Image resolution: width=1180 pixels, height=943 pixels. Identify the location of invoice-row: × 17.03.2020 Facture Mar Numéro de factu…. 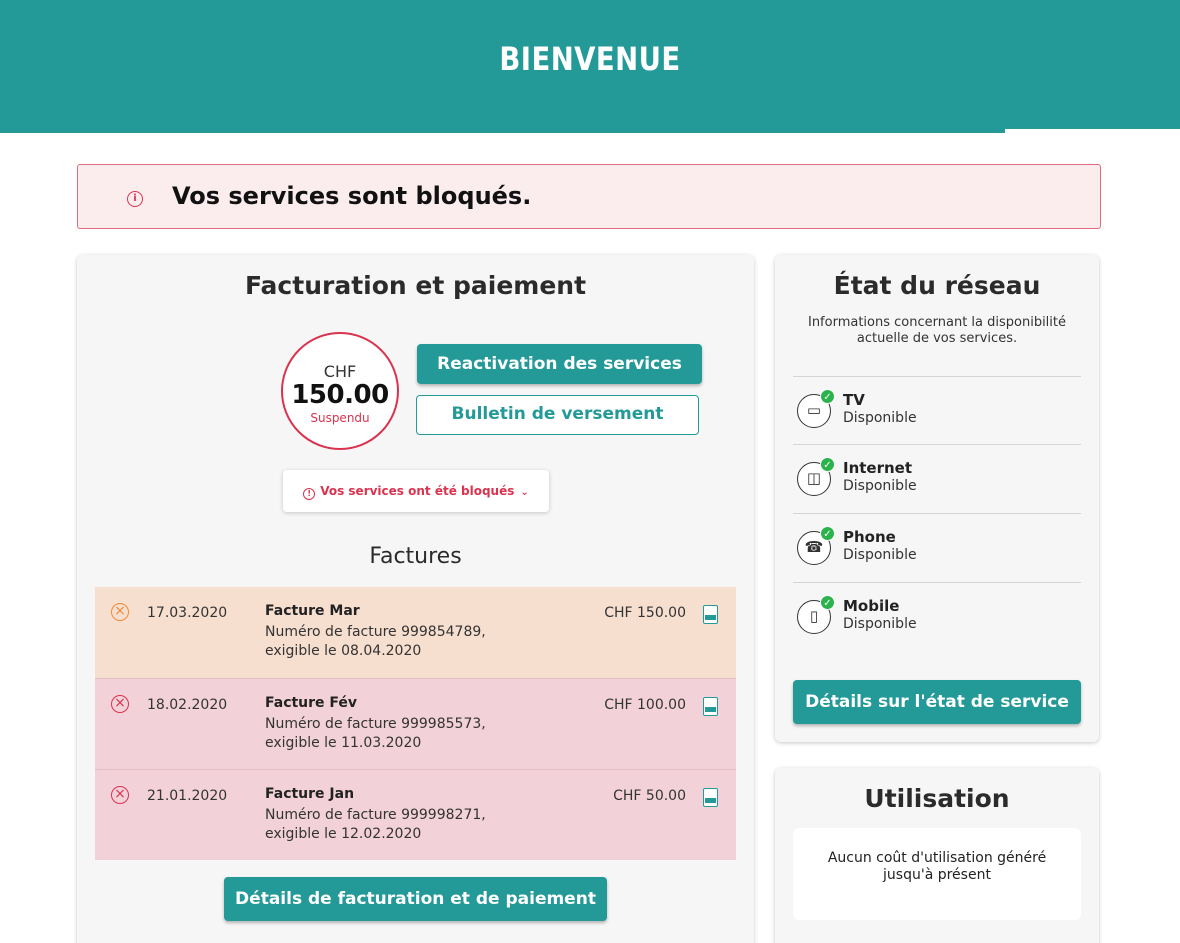
(415, 632).